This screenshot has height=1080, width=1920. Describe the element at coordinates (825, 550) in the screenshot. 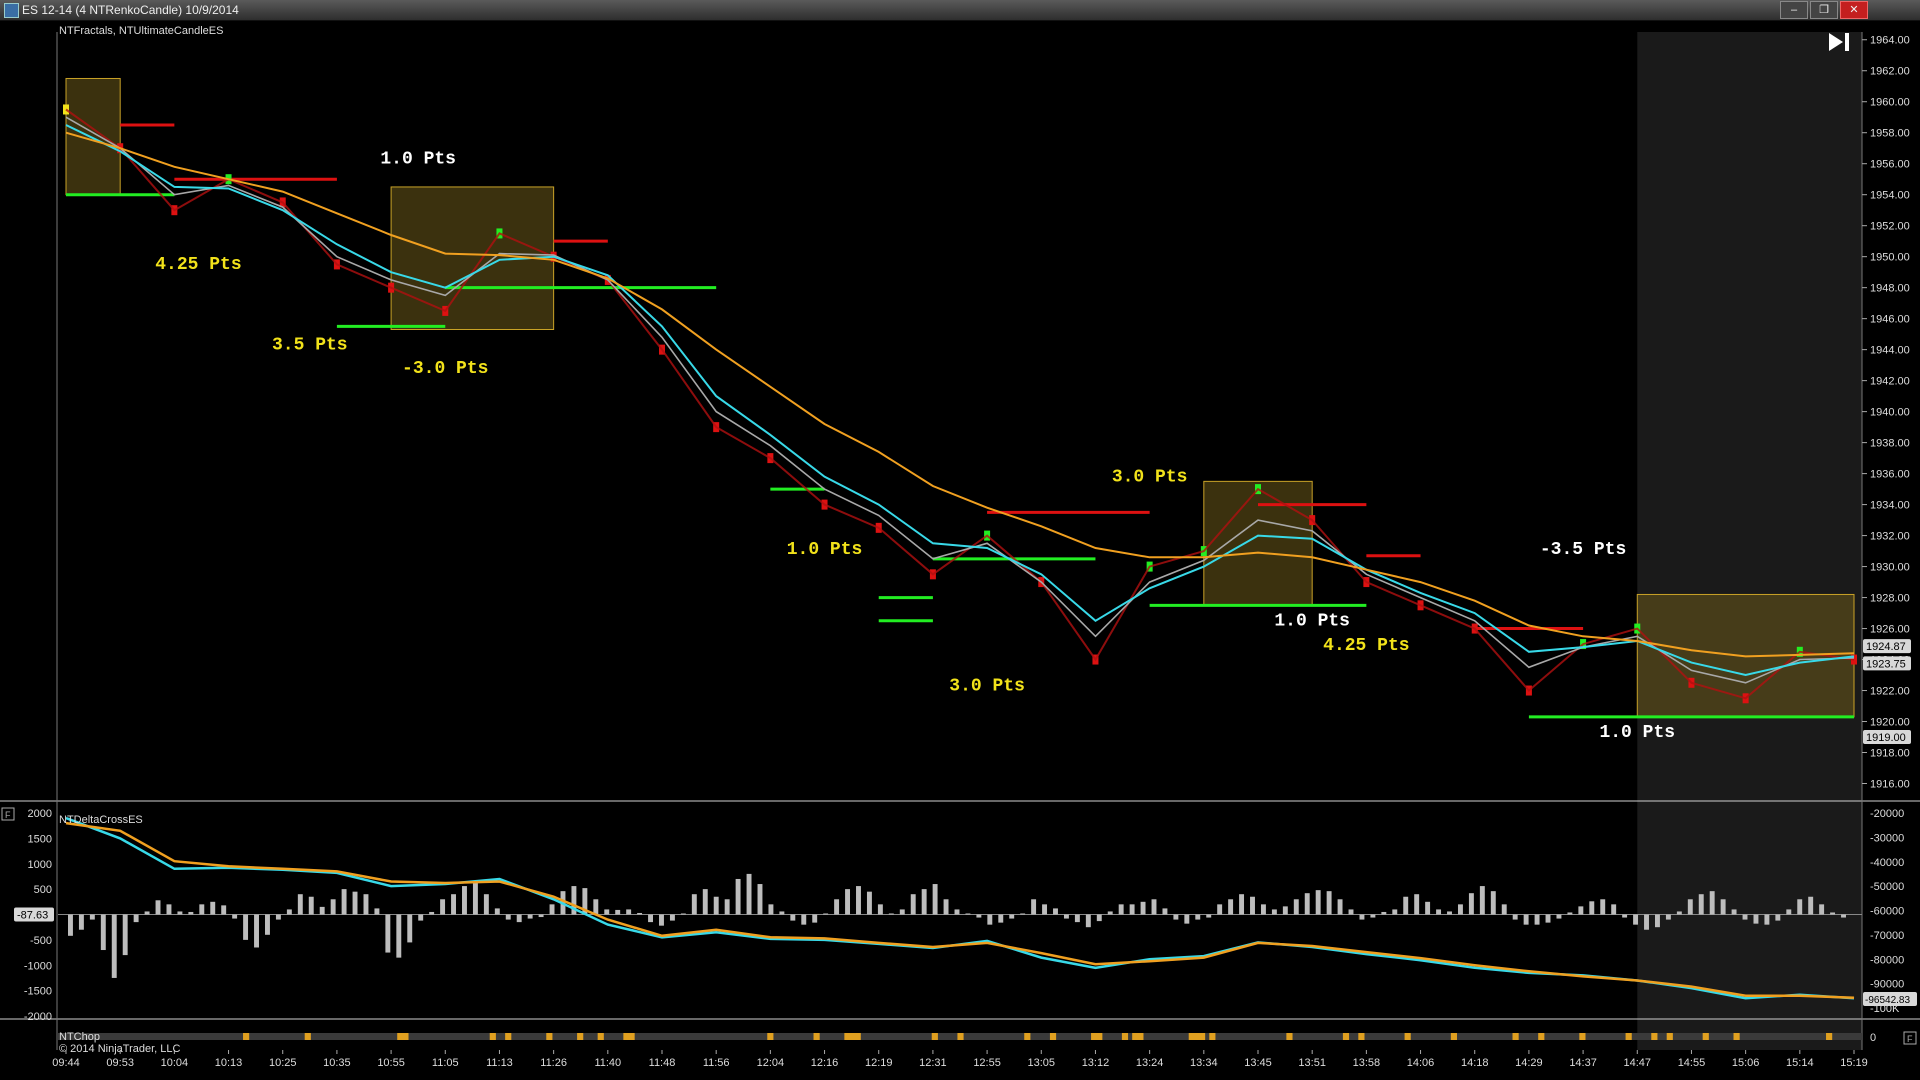

I see `trade-label: 1.0 Pts` at that location.